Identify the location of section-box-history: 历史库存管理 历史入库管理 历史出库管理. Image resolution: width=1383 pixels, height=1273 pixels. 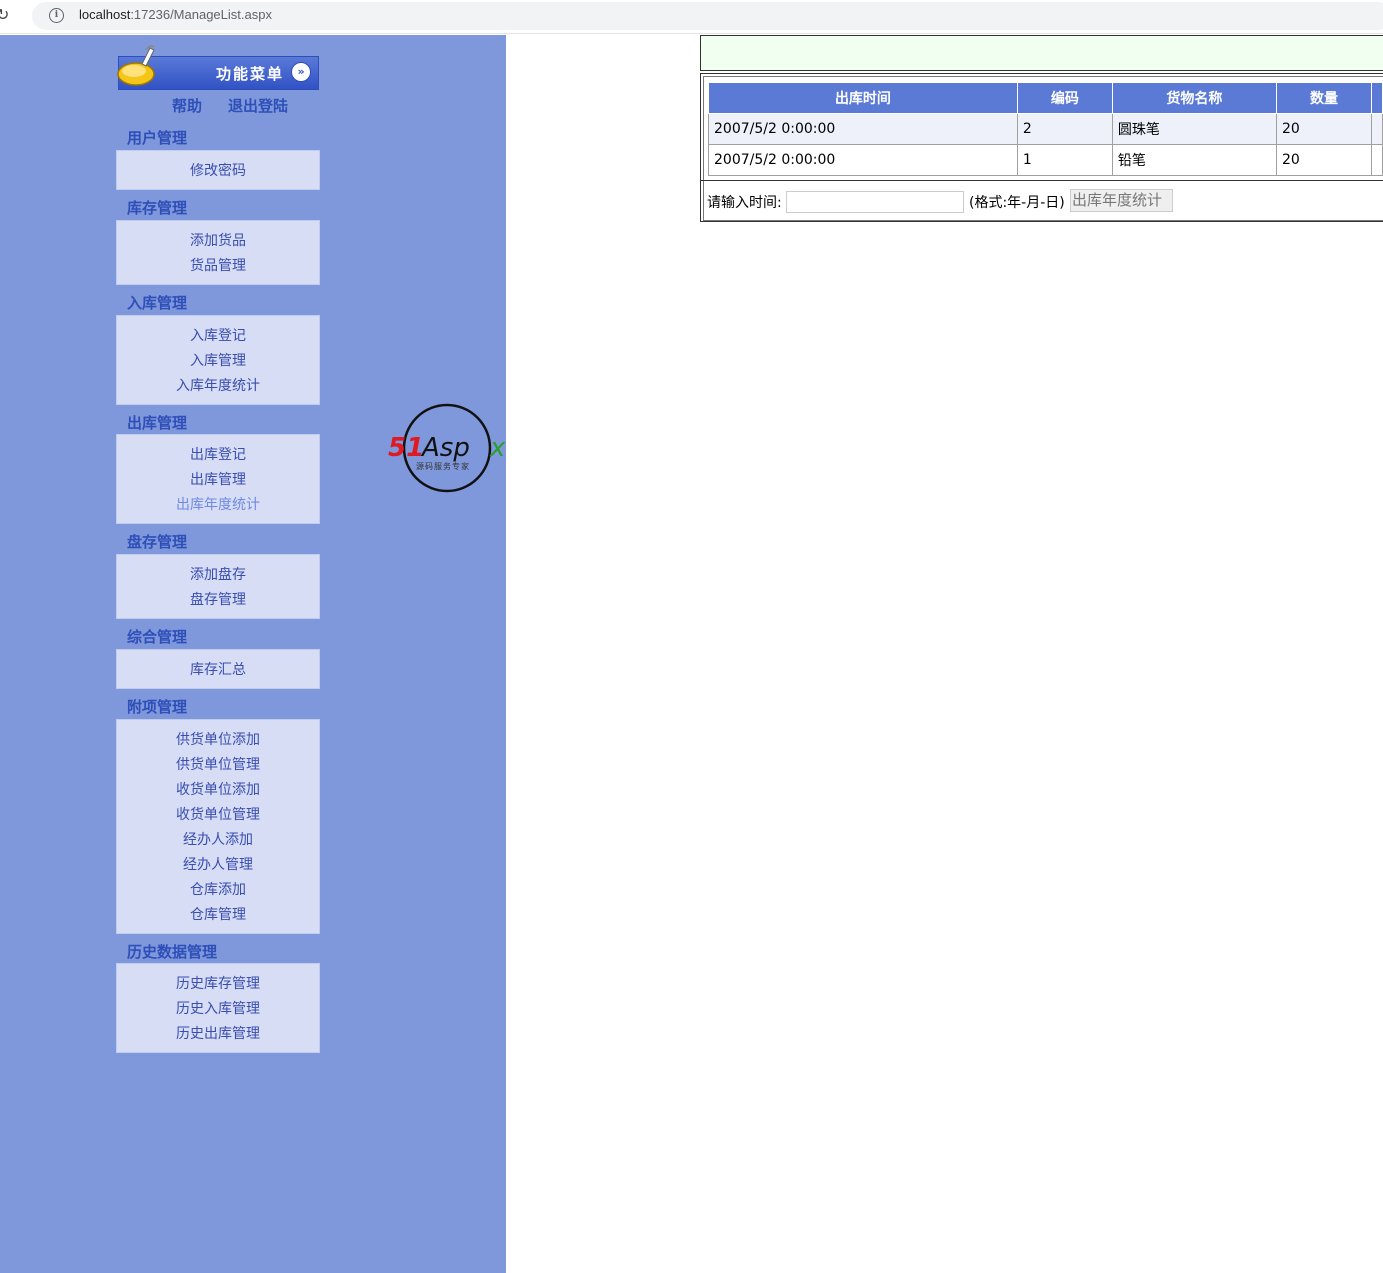
(218, 1008).